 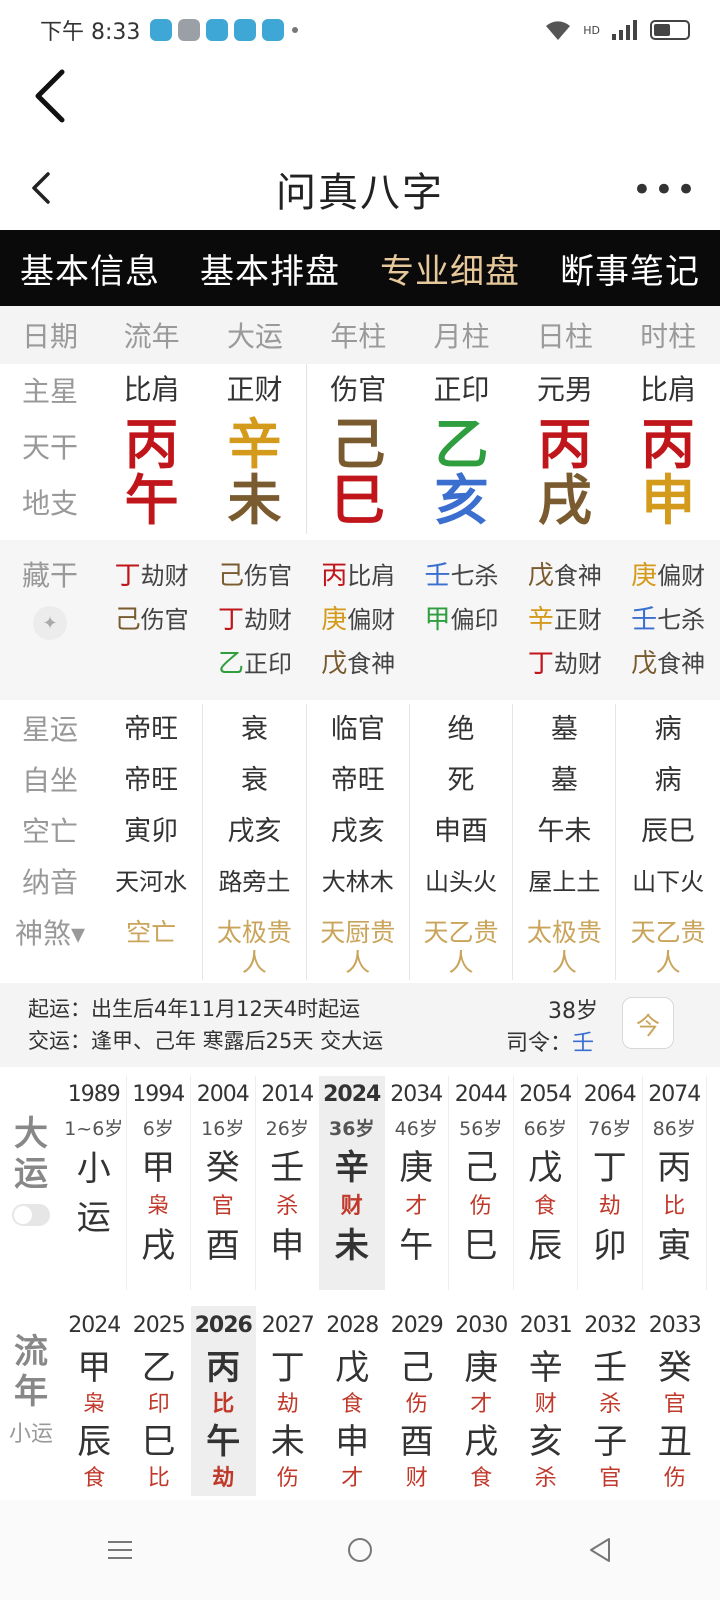 I want to click on label-branch: 地支, so click(x=49, y=503).